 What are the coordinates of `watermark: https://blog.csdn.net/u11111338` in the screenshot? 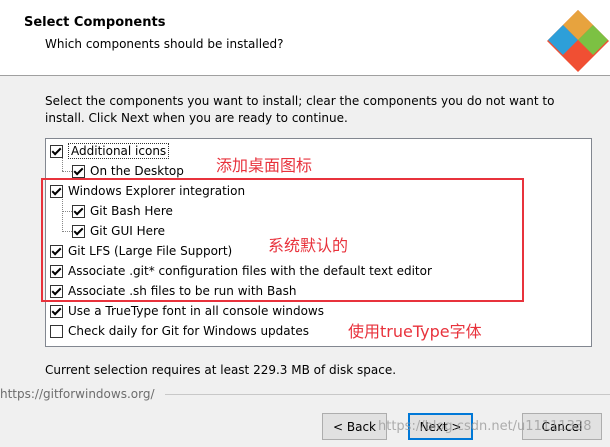 It's located at (485, 426).